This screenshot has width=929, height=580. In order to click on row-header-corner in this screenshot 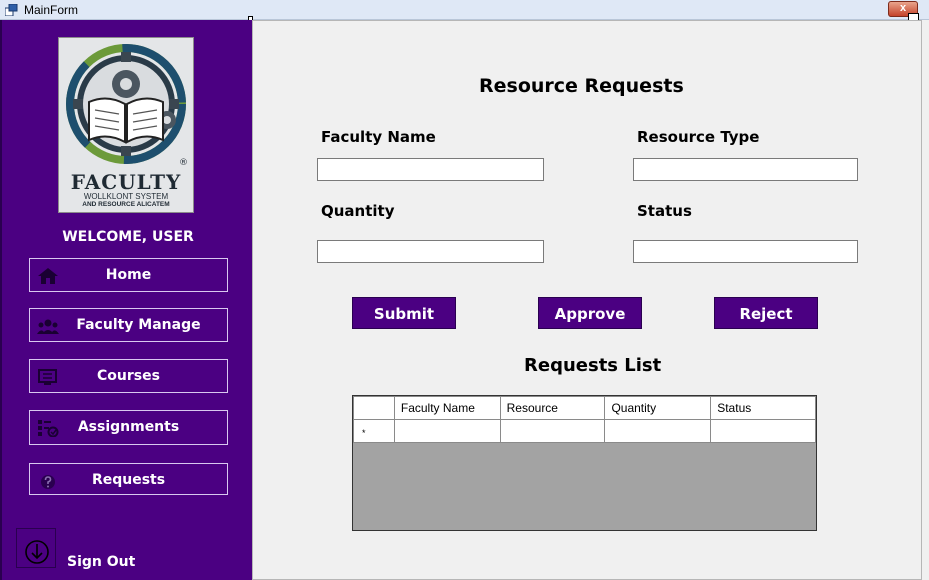, I will do `click(374, 408)`.